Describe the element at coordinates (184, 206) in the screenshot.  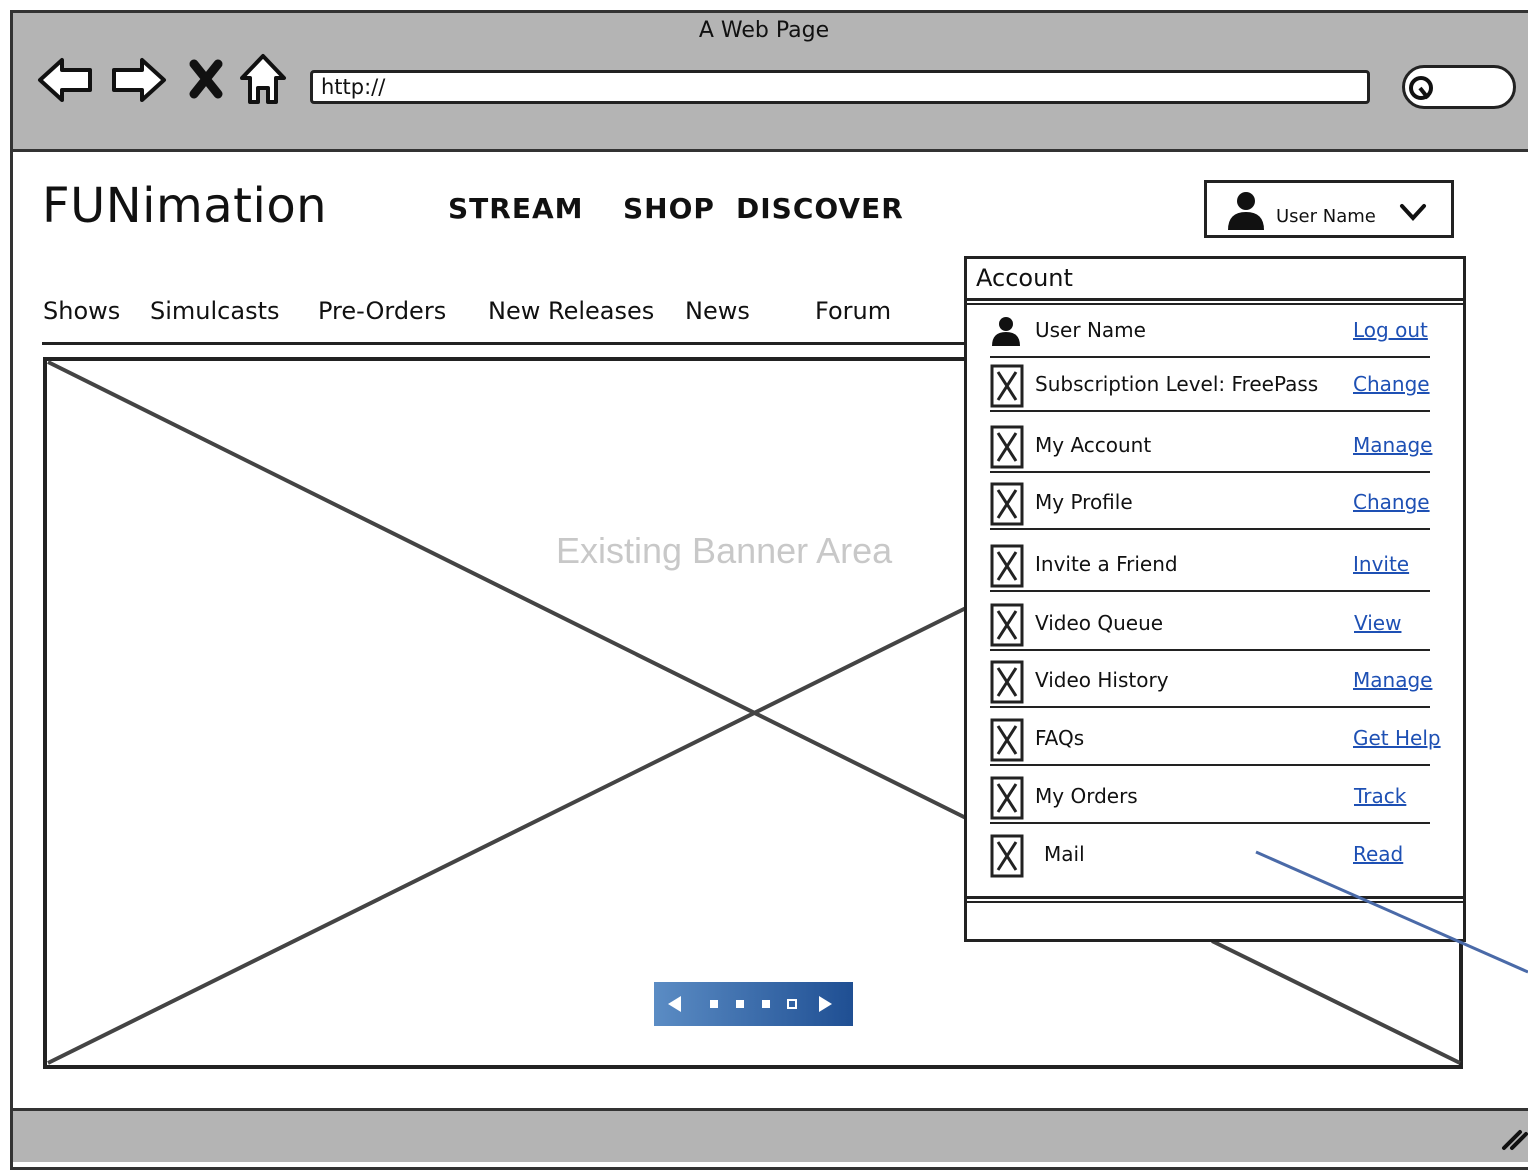
I see `site-logo: FUNimation` at that location.